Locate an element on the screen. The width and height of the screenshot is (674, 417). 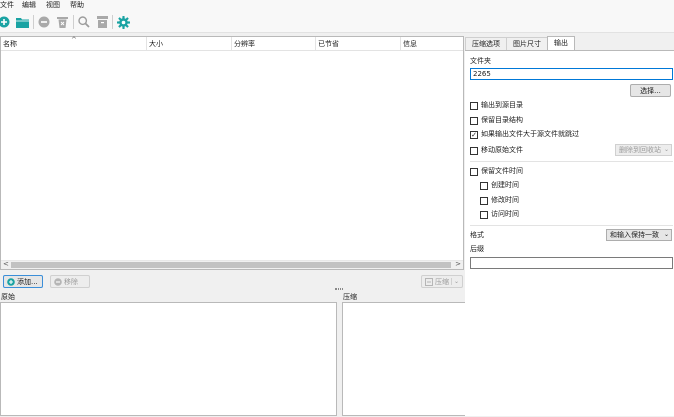
keep-structure-label: 保留目录结构 is located at coordinates (502, 120).